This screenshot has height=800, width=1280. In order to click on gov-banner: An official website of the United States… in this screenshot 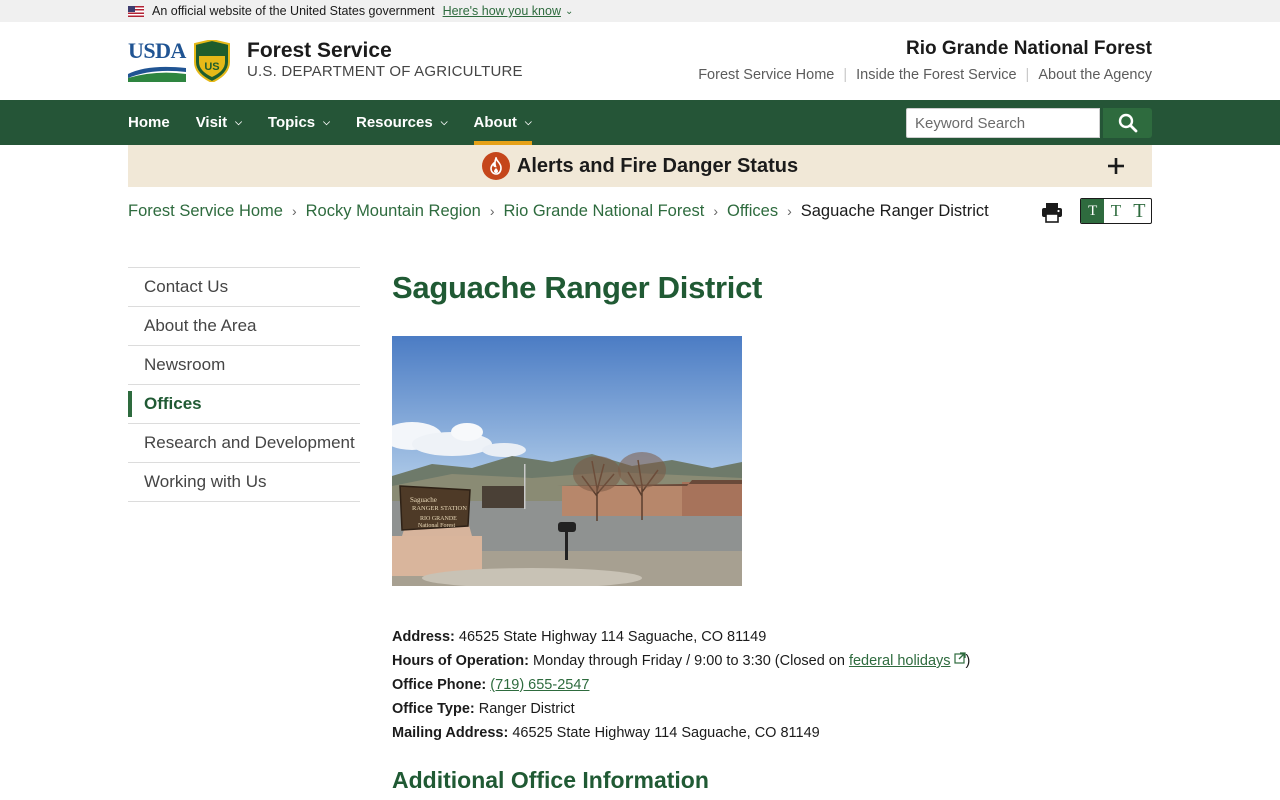, I will do `click(640, 11)`.